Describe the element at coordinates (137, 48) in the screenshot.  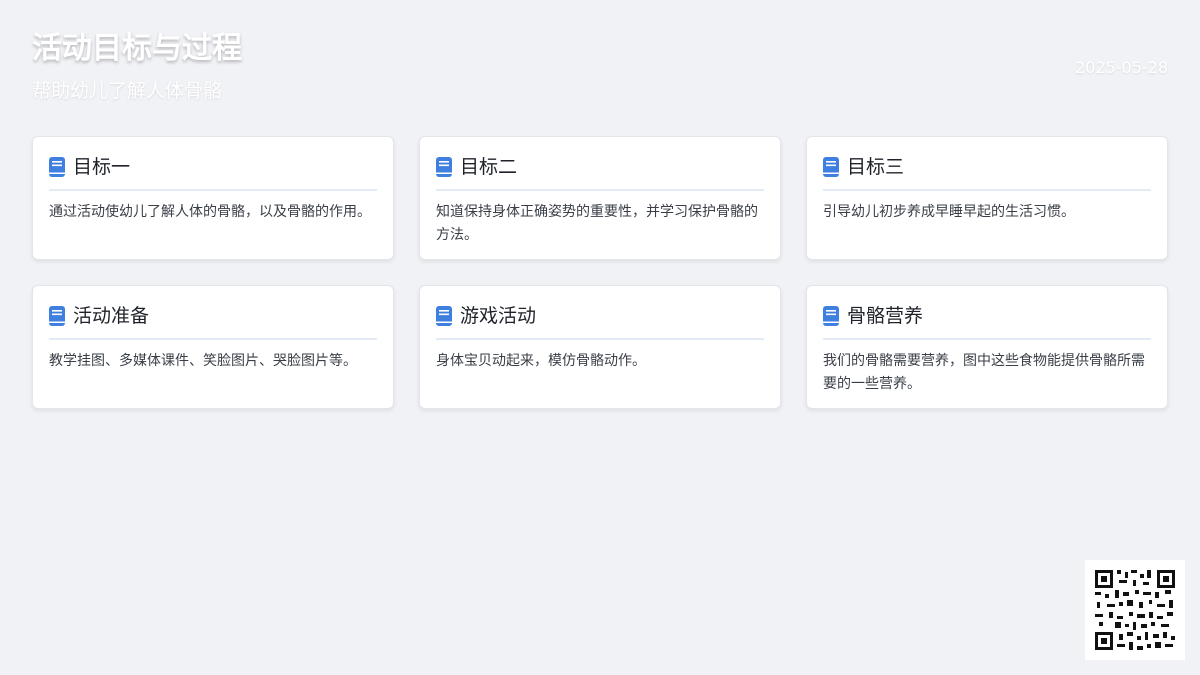
I see `page-title: 活动目标与过程` at that location.